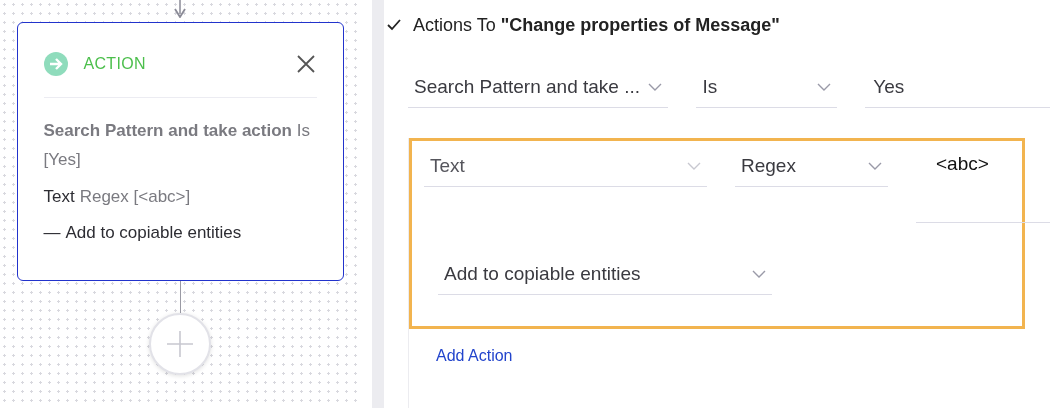 The image size is (1050, 408). I want to click on condition-text: Regex [<abc>], so click(135, 197).